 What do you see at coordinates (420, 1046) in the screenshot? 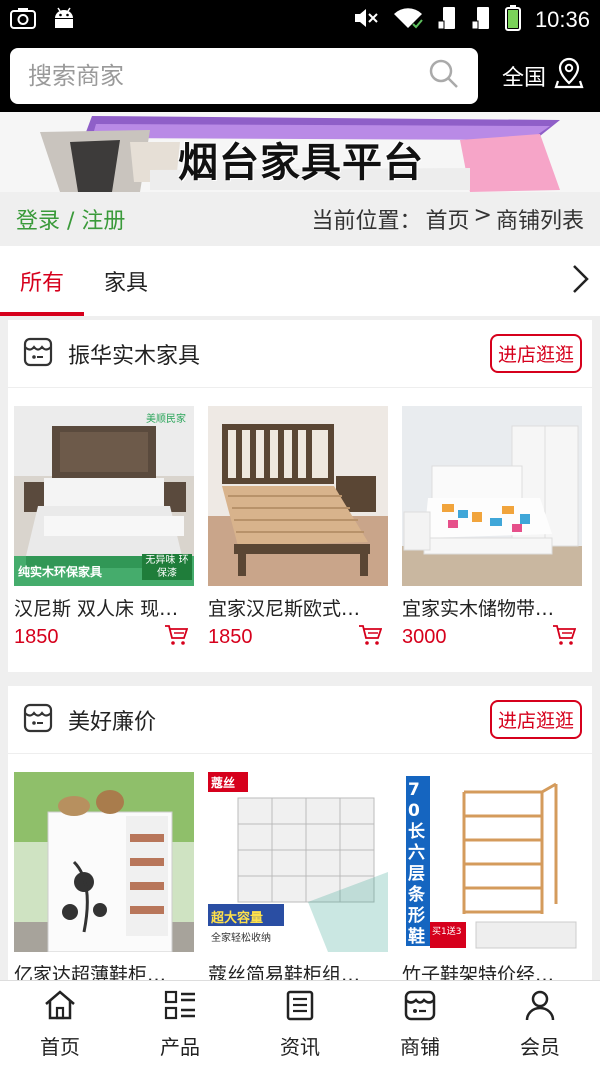
I see `nav-label: 商铺` at bounding box center [420, 1046].